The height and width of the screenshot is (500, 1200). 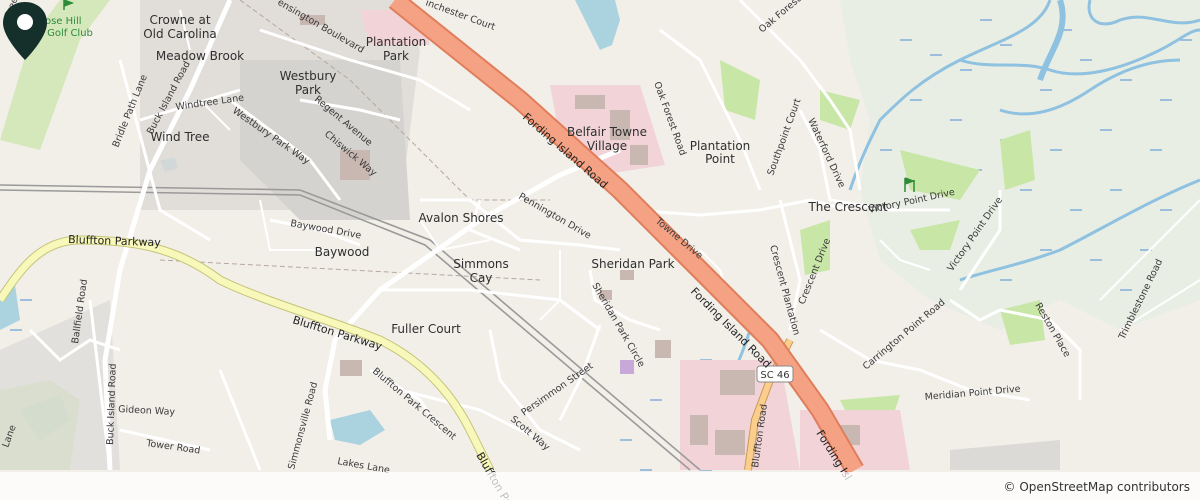 I want to click on place-label: Golf Club, so click(x=70, y=33).